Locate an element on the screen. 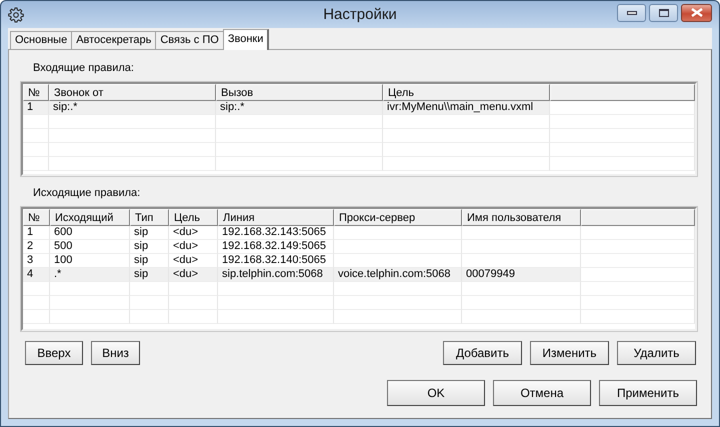 Image resolution: width=720 pixels, height=427 pixels. gear-icon is located at coordinates (16, 14).